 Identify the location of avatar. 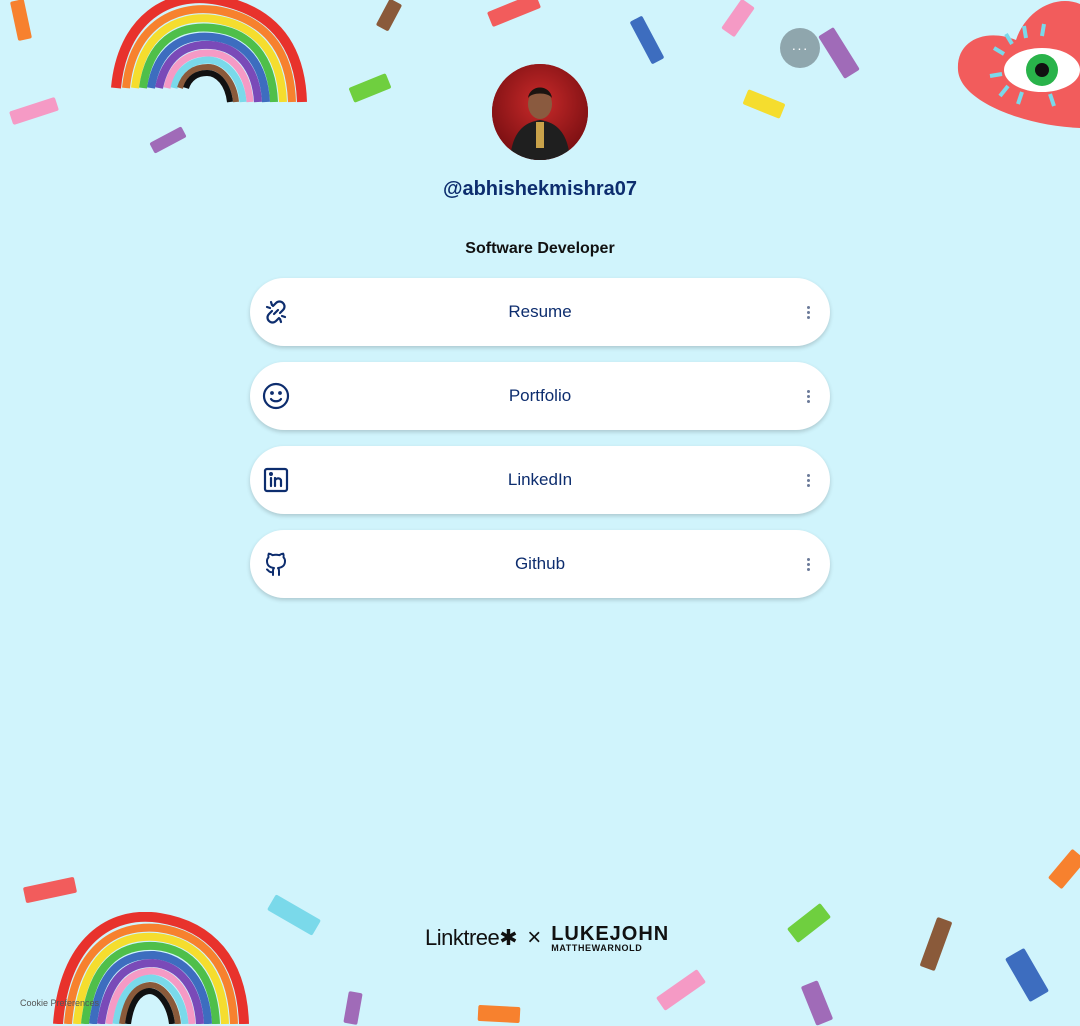
(540, 112).